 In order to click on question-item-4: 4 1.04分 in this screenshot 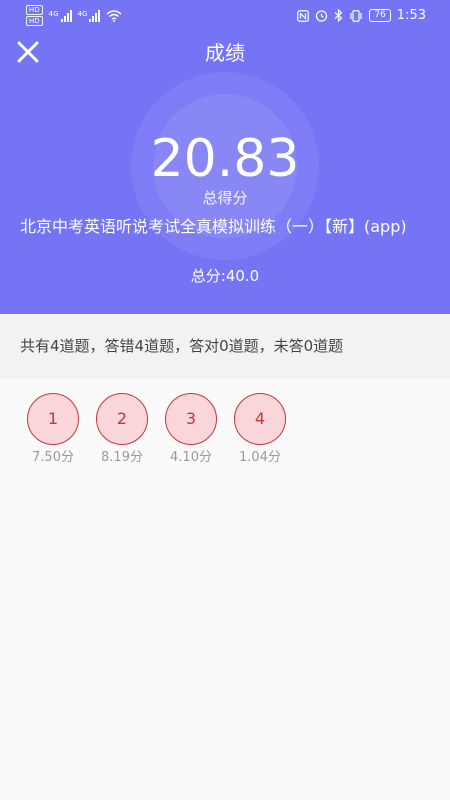, I will do `click(260, 430)`.